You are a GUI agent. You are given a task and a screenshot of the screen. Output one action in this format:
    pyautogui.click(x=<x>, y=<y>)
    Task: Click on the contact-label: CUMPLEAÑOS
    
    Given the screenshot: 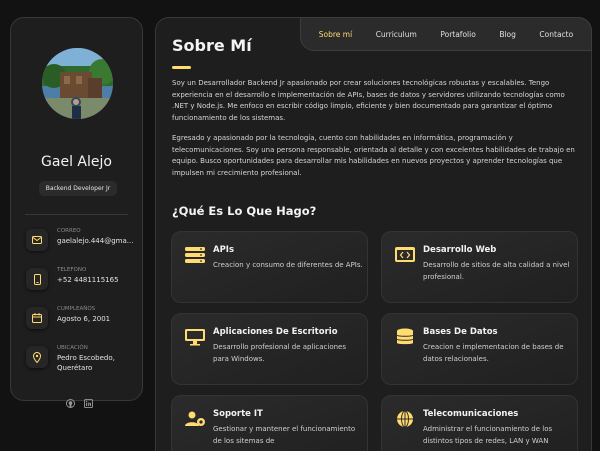 What is the action you would take?
    pyautogui.click(x=76, y=309)
    